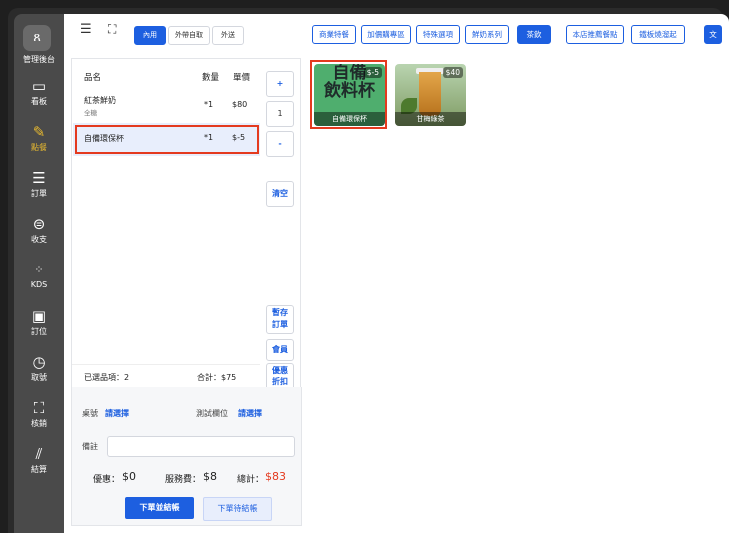 Image resolution: width=729 pixels, height=533 pixels. What do you see at coordinates (228, 35) in the screenshot?
I see `mode-delivery: 外送` at bounding box center [228, 35].